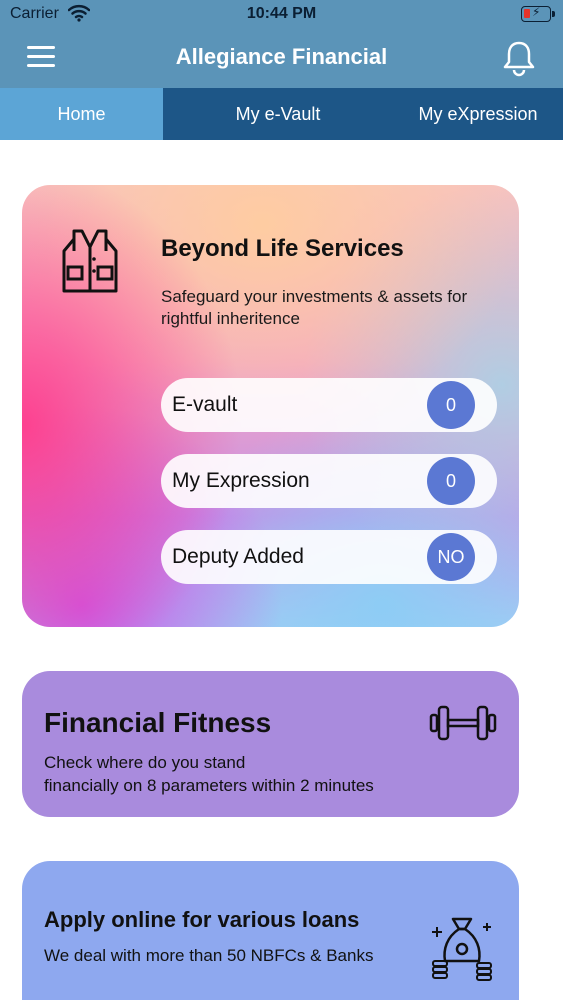 This screenshot has width=563, height=1000. I want to click on money-bag-icon, so click(462, 949).